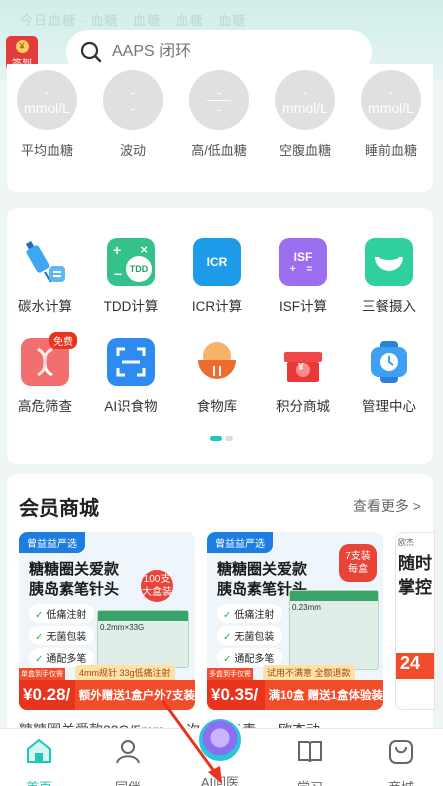 This screenshot has height=786, width=443. What do you see at coordinates (304, 150) in the screenshot?
I see `glucose-label: 空腹血糖` at bounding box center [304, 150].